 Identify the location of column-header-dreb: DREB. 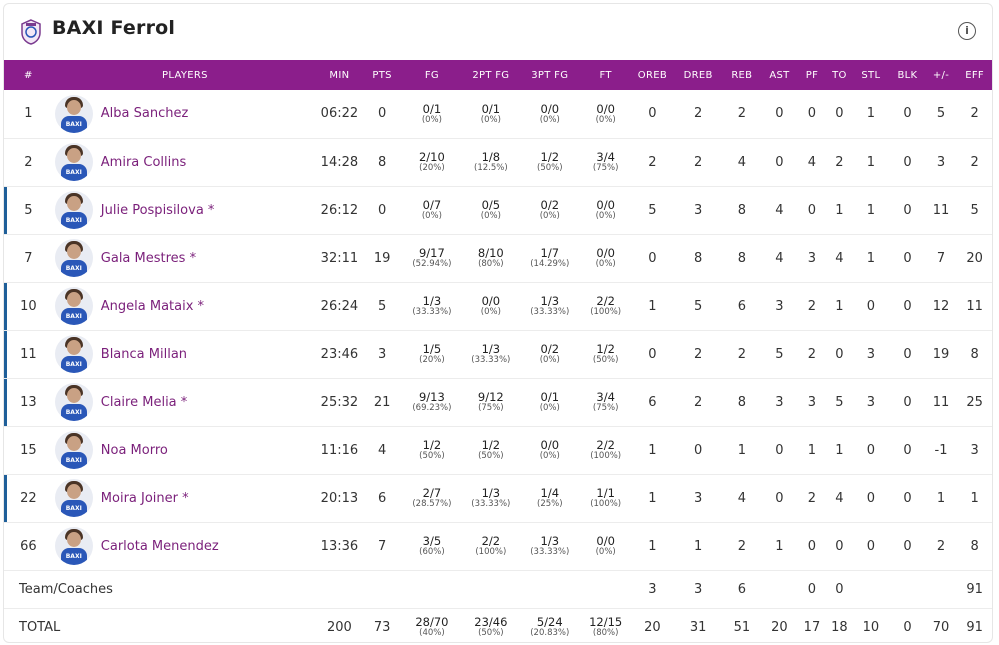
(698, 75).